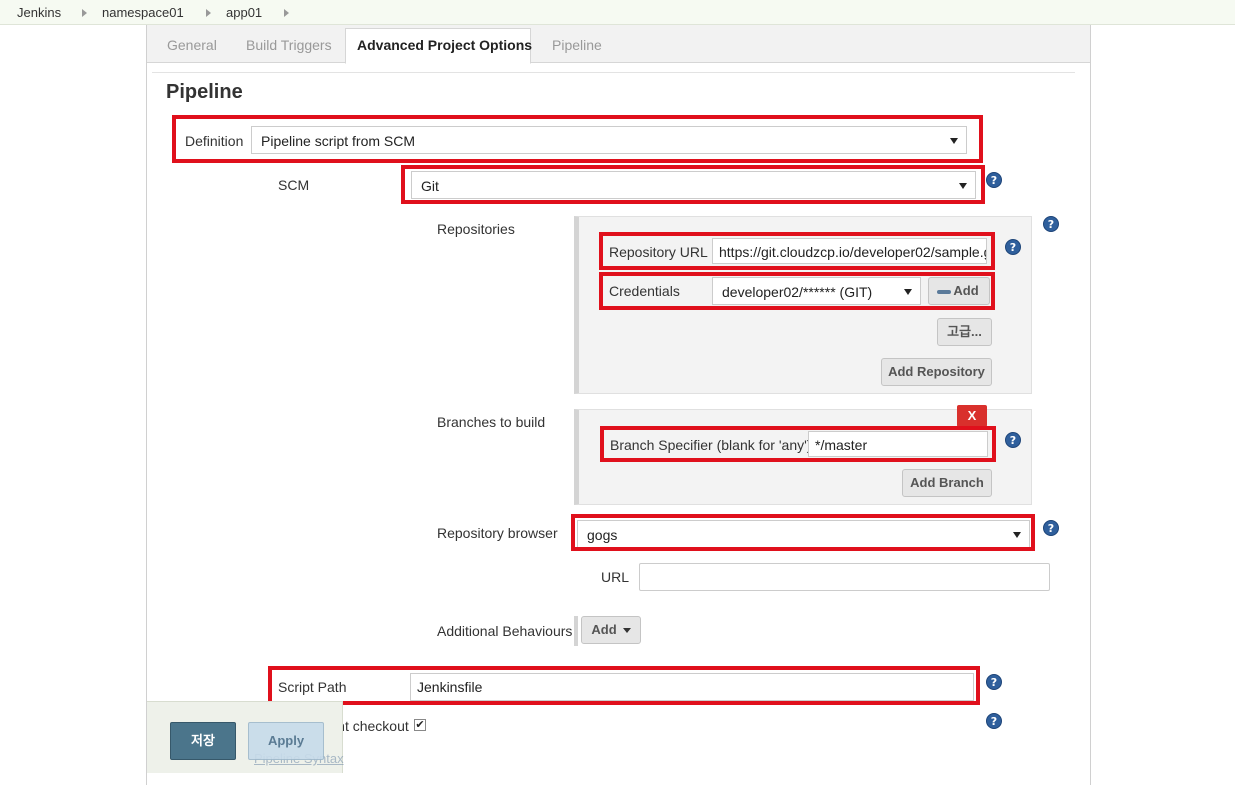 Image resolution: width=1235 pixels, height=785 pixels. Describe the element at coordinates (244, 12) in the screenshot. I see `breadcrumb-app: app01` at that location.